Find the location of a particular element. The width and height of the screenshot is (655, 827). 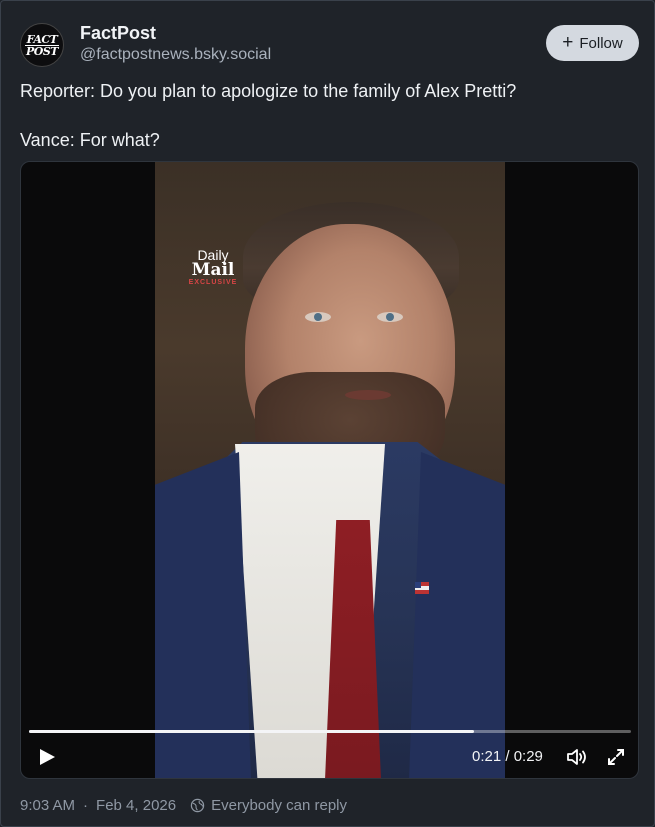

fullscreen-icon is located at coordinates (616, 757).